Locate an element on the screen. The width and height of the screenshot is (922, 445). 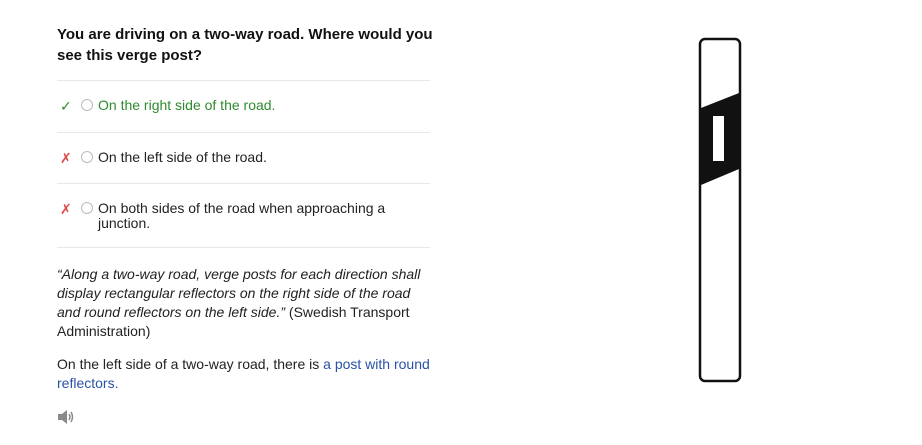
speaker-icon is located at coordinates (66, 417).